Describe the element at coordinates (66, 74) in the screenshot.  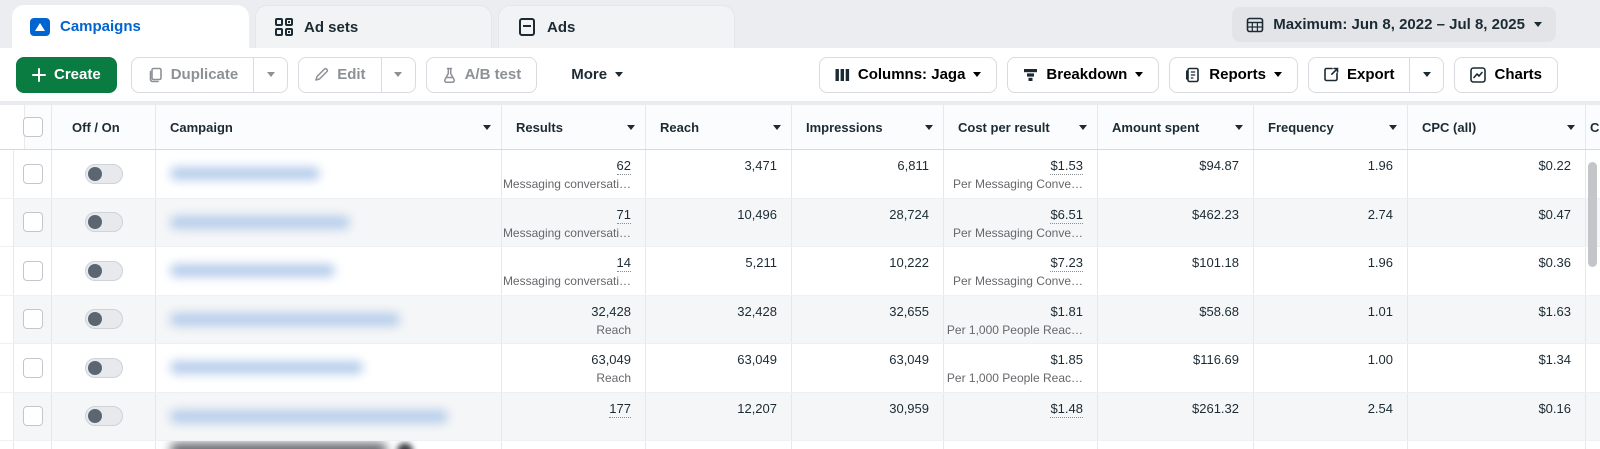
I see `create-button: Create` at that location.